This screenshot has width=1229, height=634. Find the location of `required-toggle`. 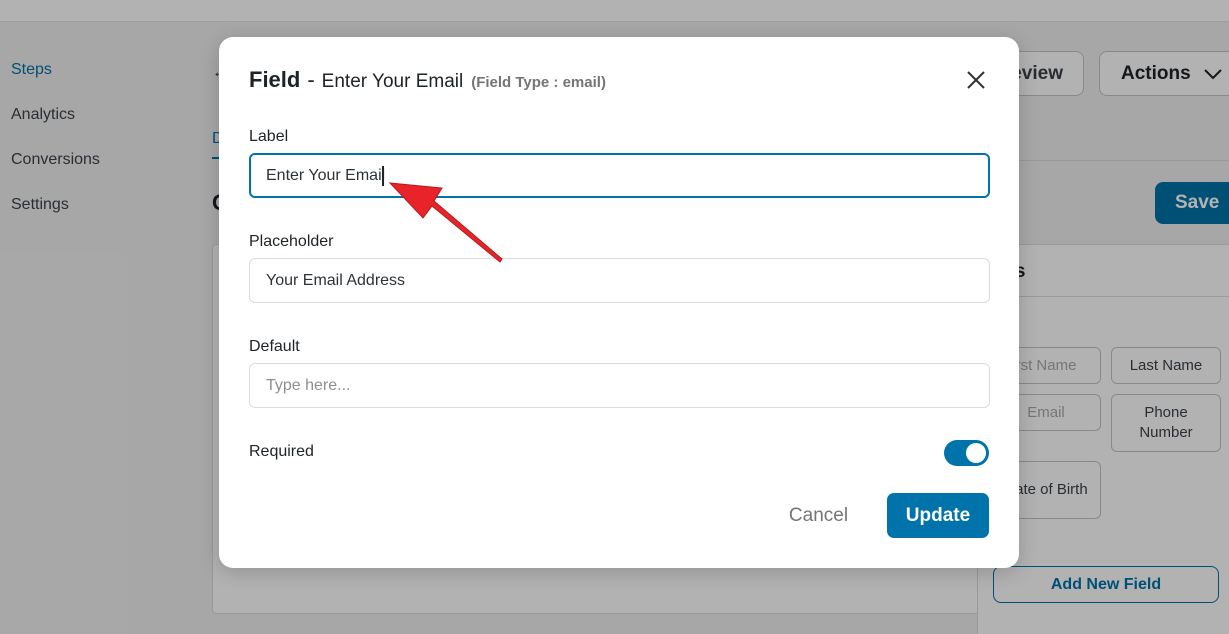

required-toggle is located at coordinates (966, 453).